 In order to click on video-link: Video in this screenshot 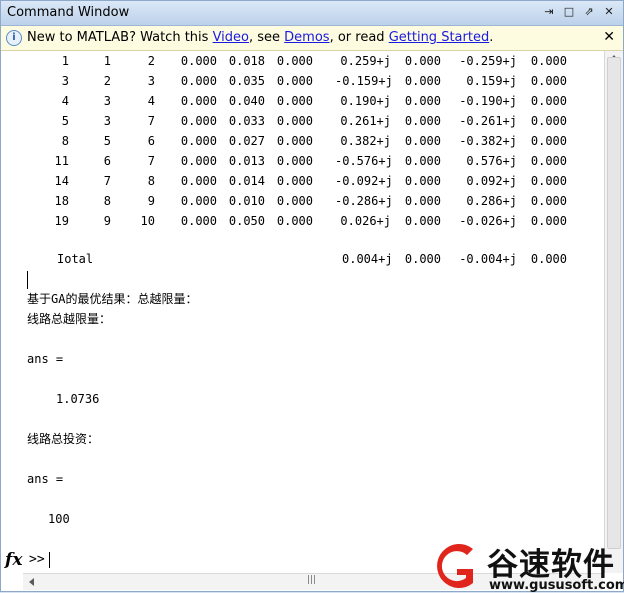, I will do `click(231, 37)`.